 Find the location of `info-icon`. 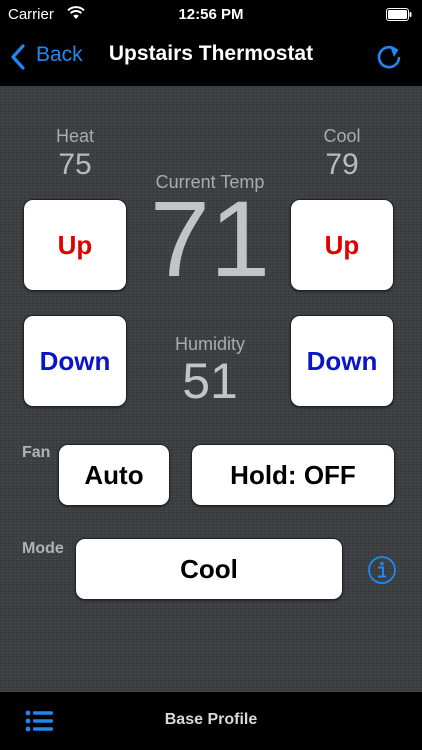

info-icon is located at coordinates (382, 570).